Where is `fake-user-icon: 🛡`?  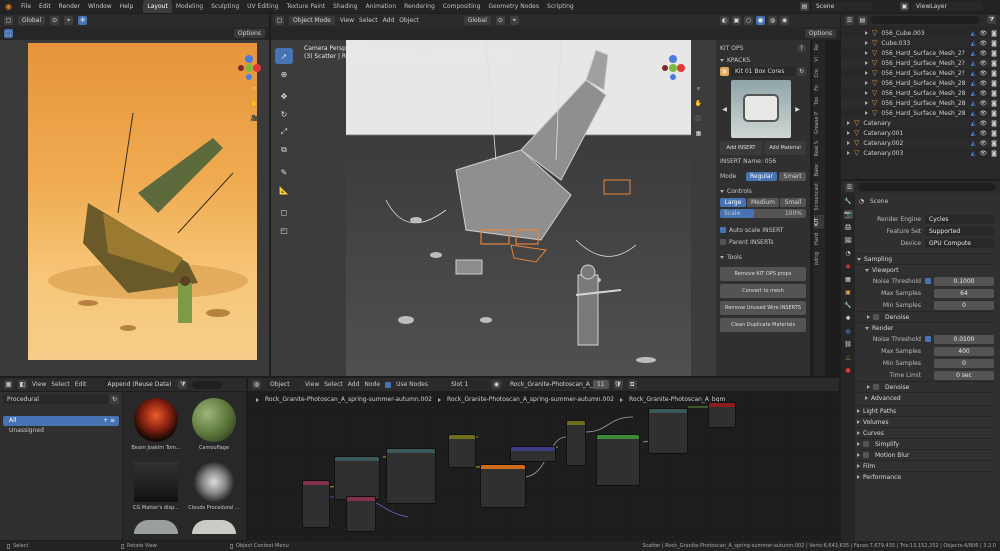 fake-user-icon: 🛡 is located at coordinates (618, 384).